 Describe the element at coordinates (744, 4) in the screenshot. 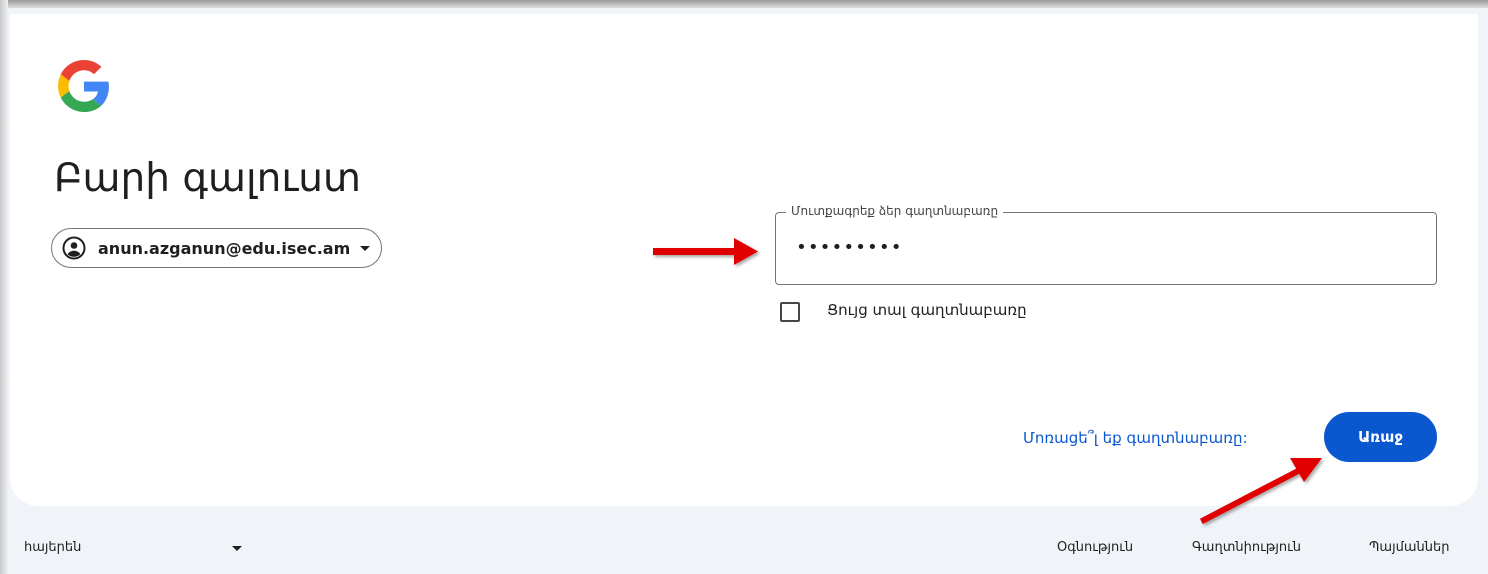

I see `window-top-shadow` at that location.